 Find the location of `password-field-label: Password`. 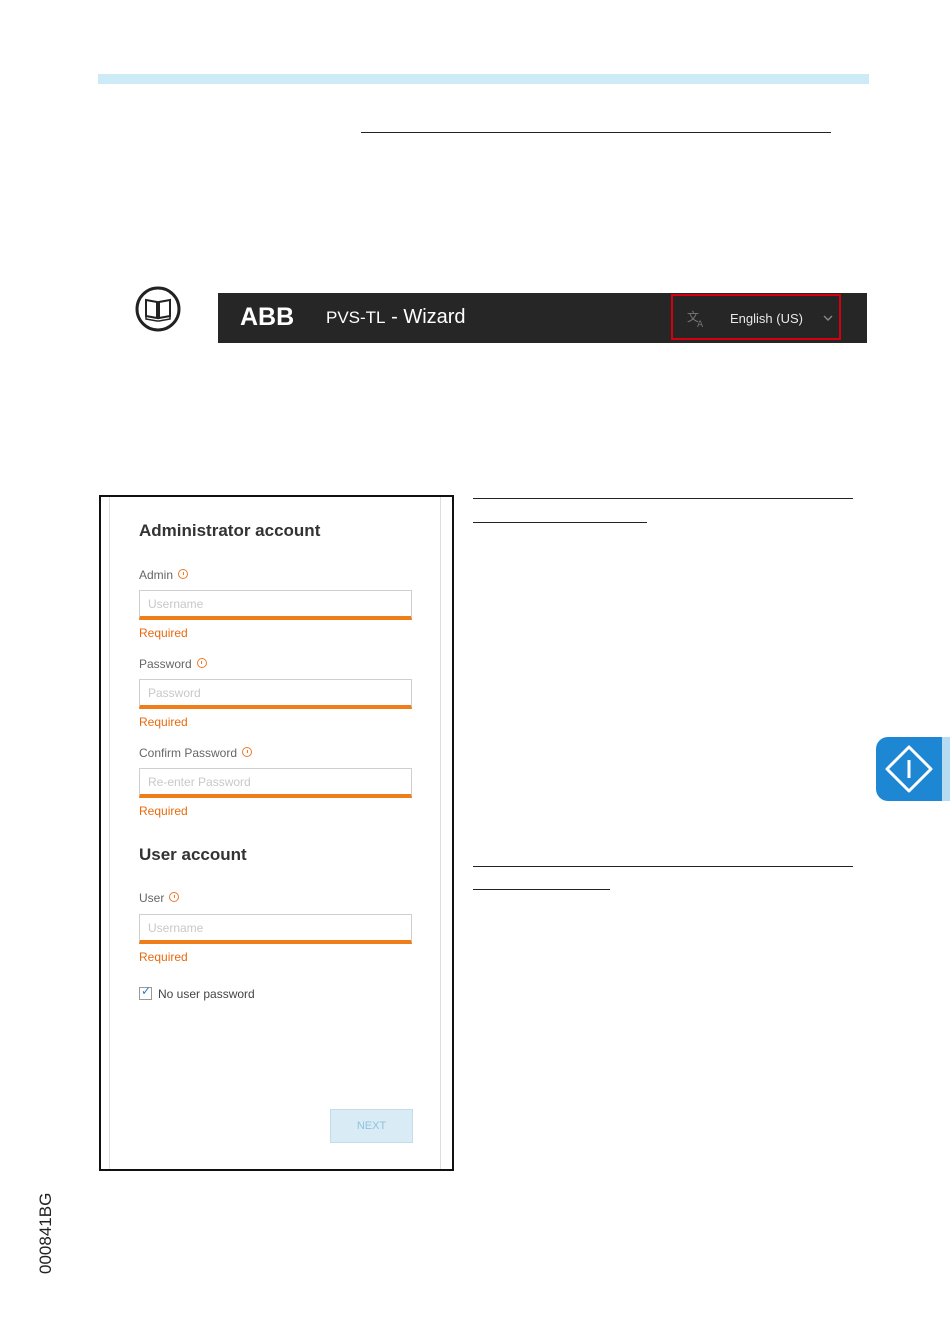

password-field-label: Password is located at coordinates (173, 664).